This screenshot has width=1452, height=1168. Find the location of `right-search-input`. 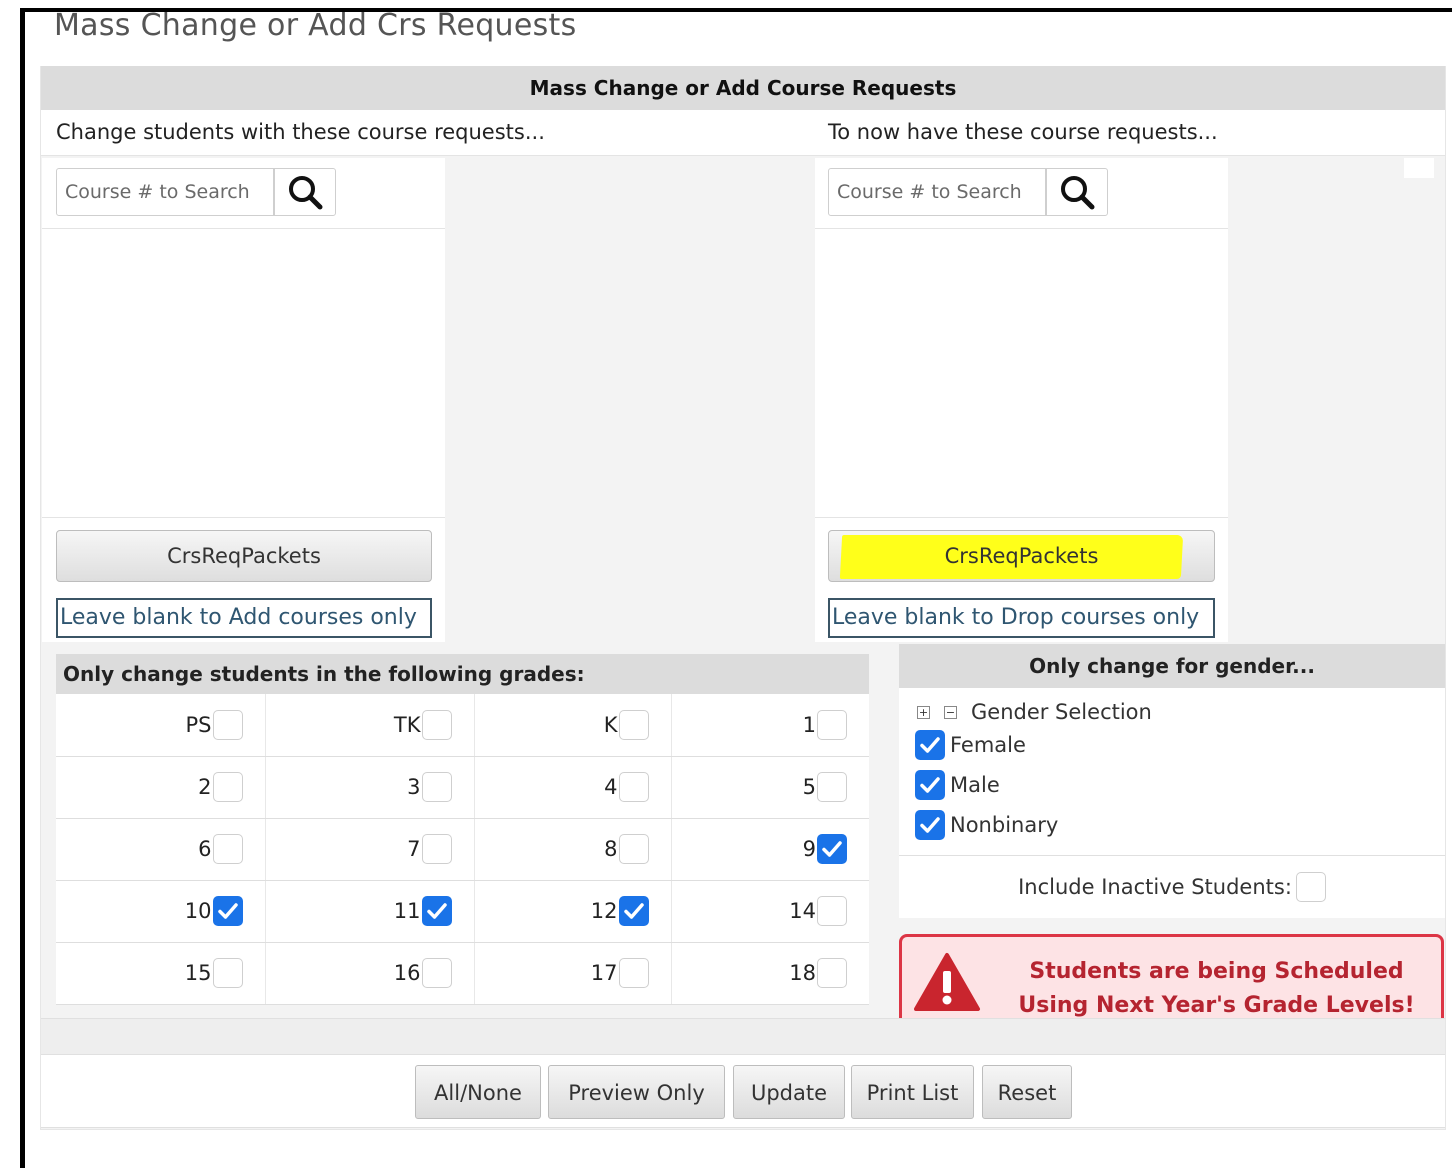

right-search-input is located at coordinates (937, 192).